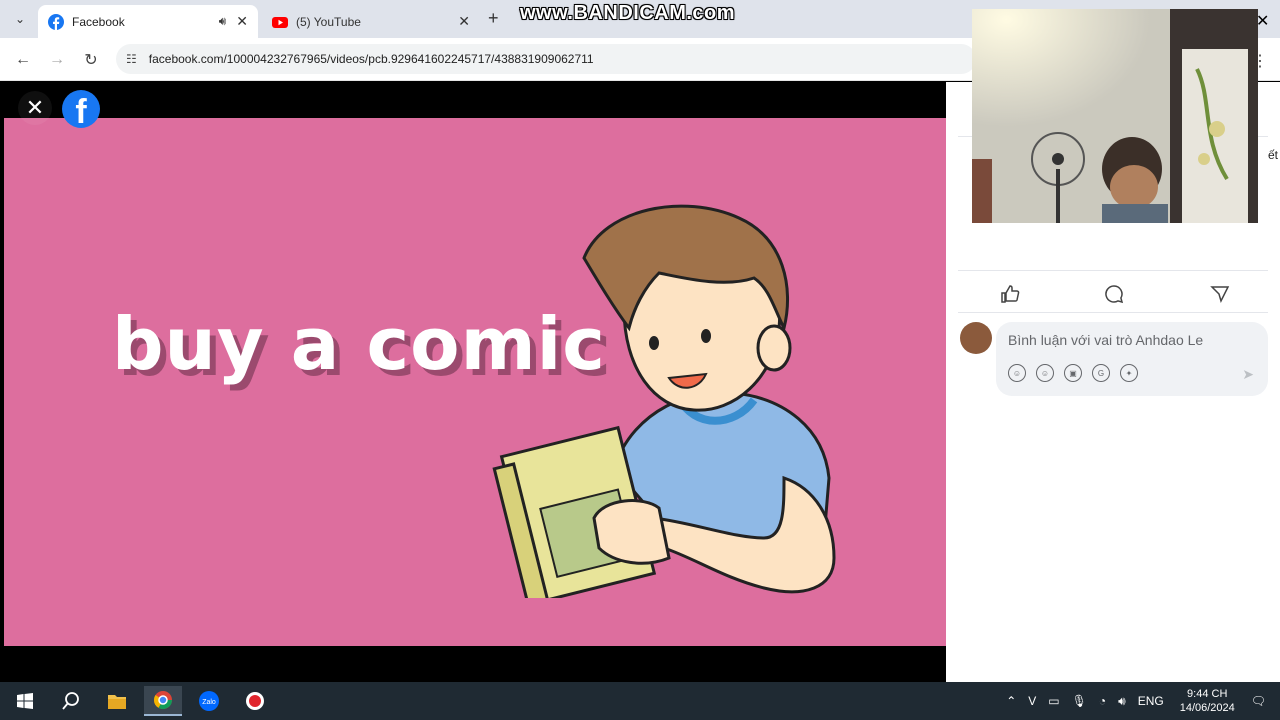  I want to click on speaker-icon: 🔊︎, so click(223, 21).